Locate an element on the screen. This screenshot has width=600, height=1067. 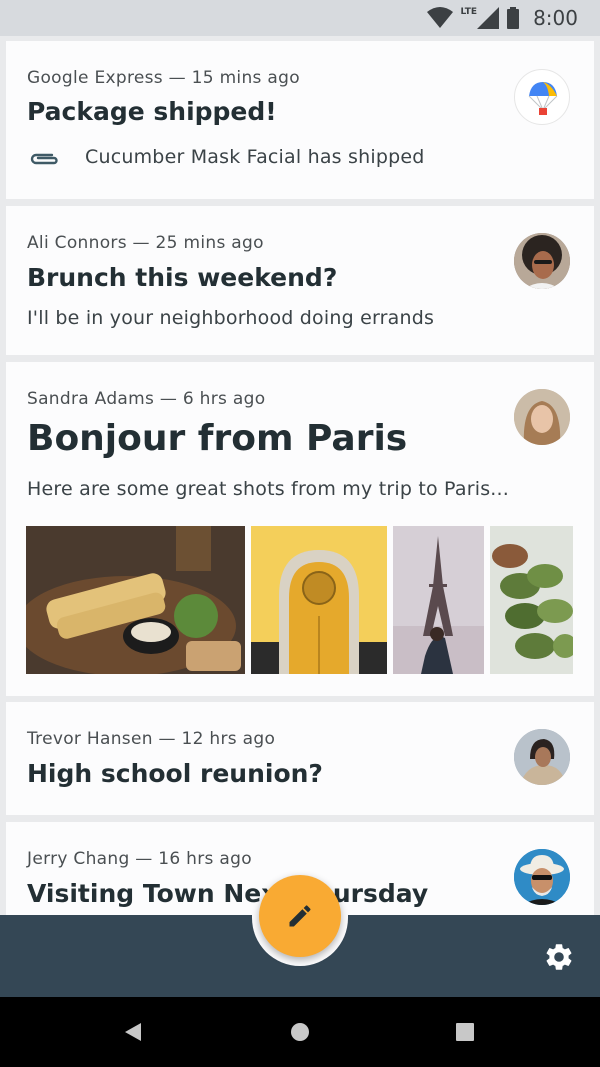
network-type: LTE is located at coordinates (469, 12).